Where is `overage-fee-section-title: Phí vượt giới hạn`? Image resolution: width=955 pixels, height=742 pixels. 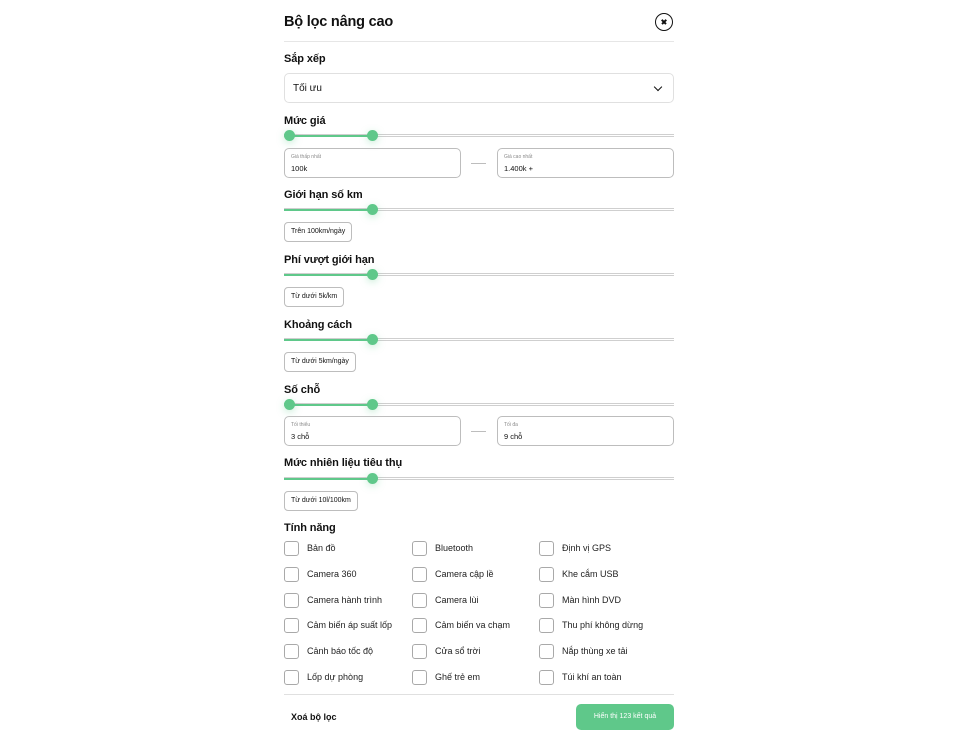
overage-fee-section-title: Phí vượt giới hạn is located at coordinates (329, 260).